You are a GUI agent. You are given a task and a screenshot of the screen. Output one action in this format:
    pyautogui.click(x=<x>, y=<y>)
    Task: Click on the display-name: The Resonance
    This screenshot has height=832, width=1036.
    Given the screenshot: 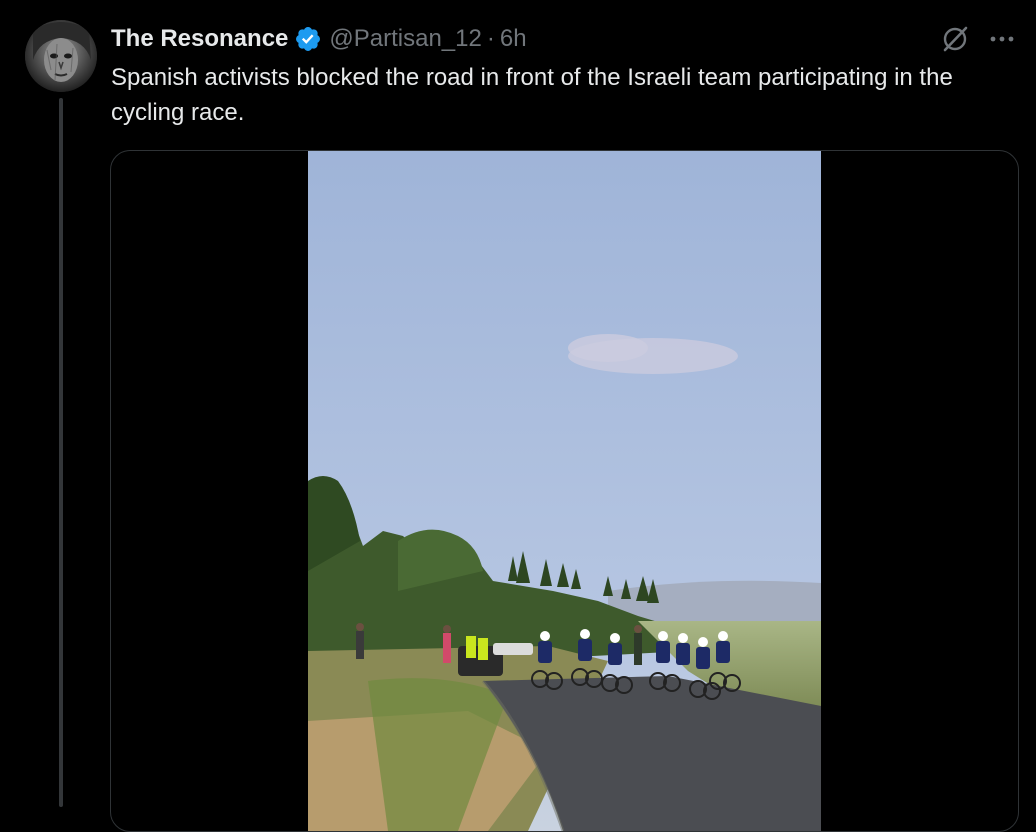 What is the action you would take?
    pyautogui.click(x=199, y=39)
    